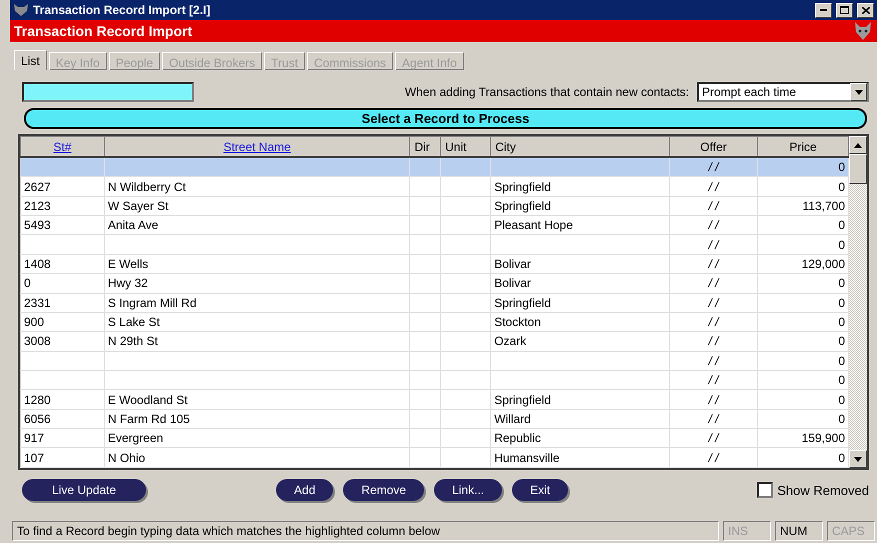  Describe the element at coordinates (765, 490) in the screenshot. I see `checkbox` at that location.